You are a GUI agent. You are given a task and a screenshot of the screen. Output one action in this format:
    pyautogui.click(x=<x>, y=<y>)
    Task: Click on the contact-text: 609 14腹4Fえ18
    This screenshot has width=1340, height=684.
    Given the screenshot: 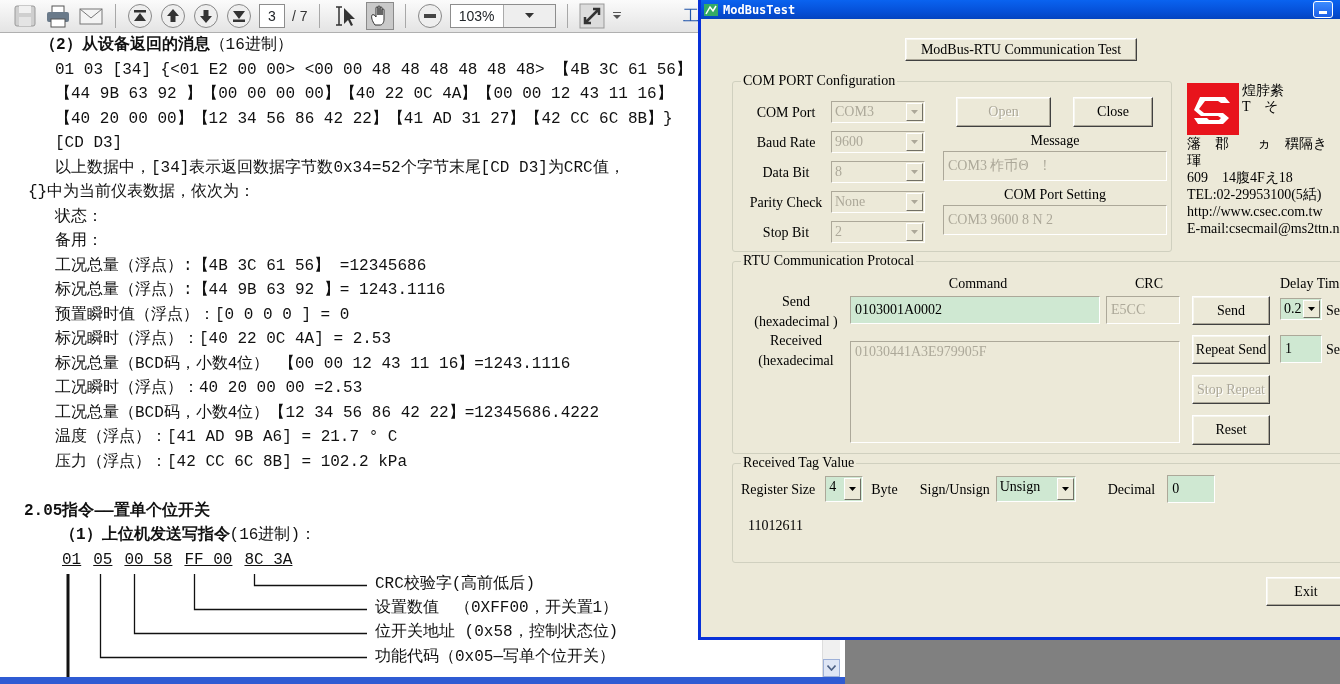 What is the action you would take?
    pyautogui.click(x=1240, y=177)
    